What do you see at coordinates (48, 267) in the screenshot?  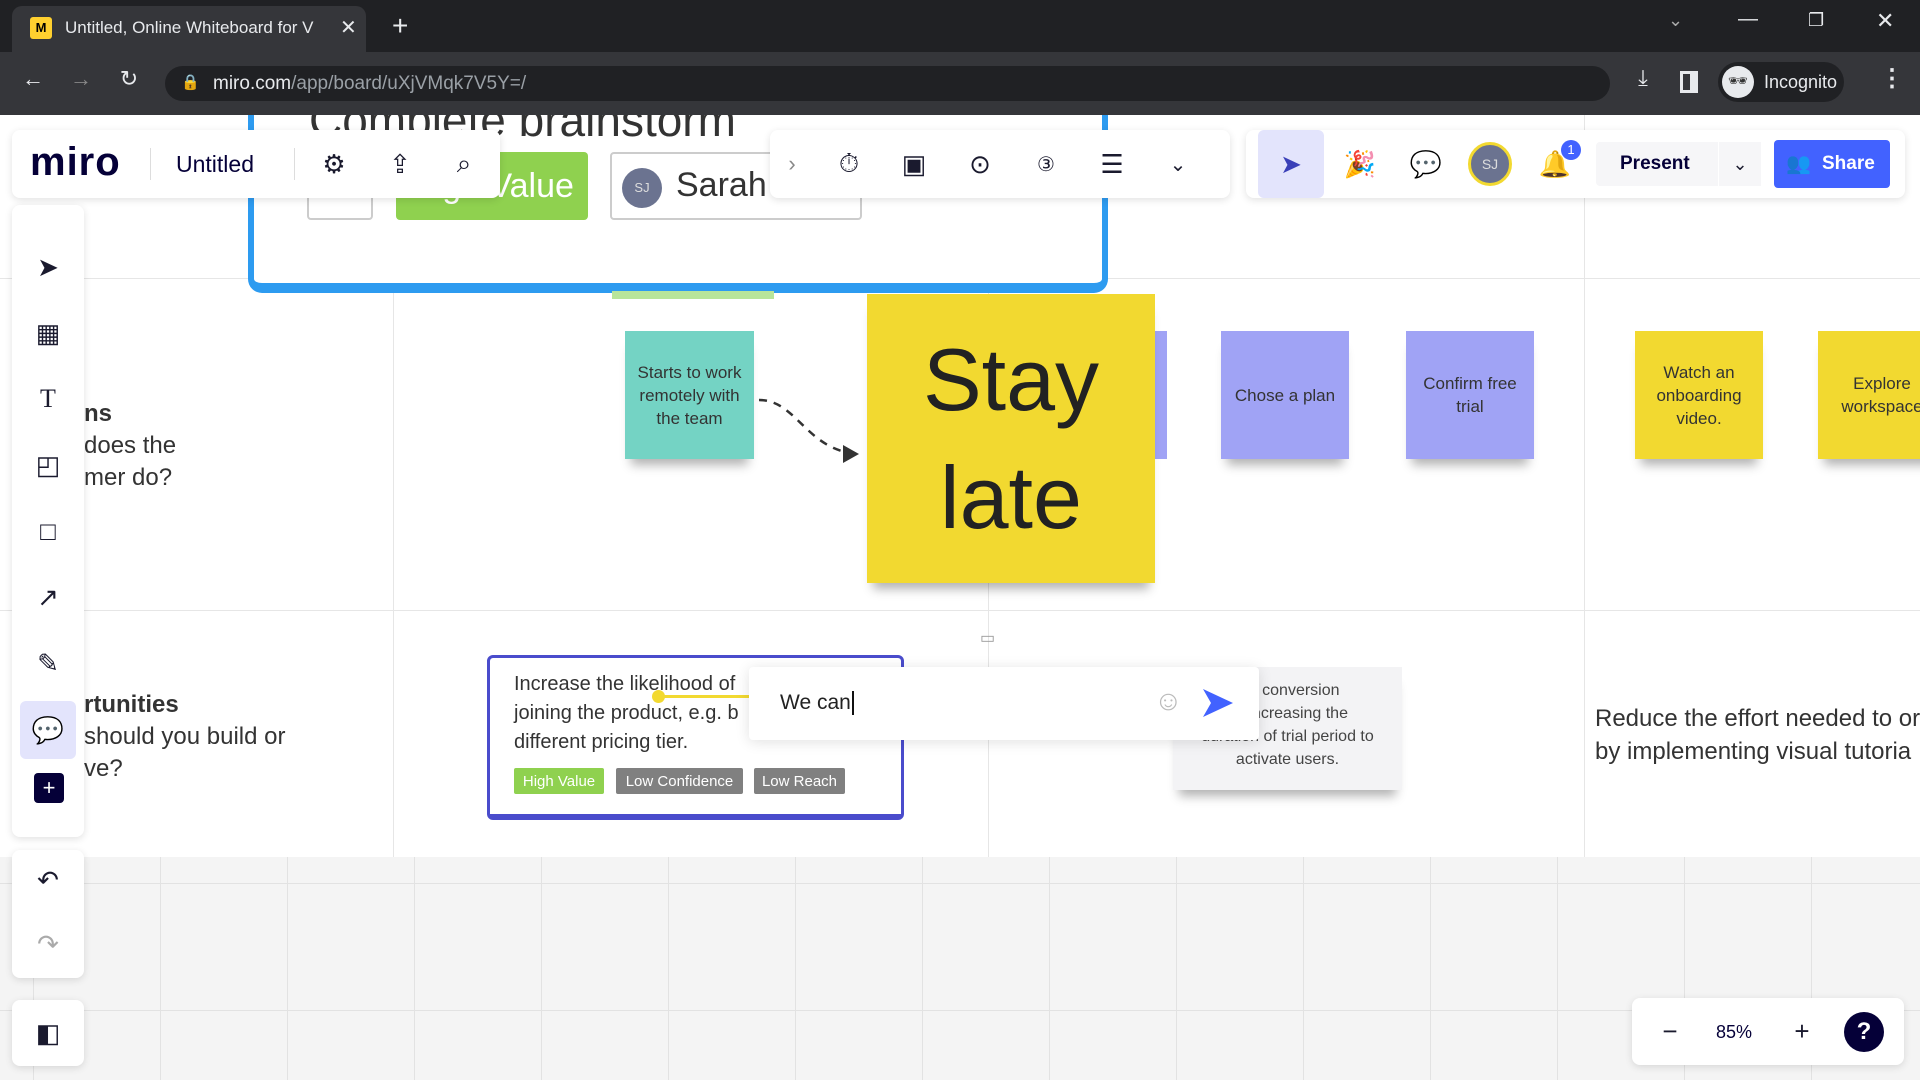 I see `select-cursor-icon: ➤` at bounding box center [48, 267].